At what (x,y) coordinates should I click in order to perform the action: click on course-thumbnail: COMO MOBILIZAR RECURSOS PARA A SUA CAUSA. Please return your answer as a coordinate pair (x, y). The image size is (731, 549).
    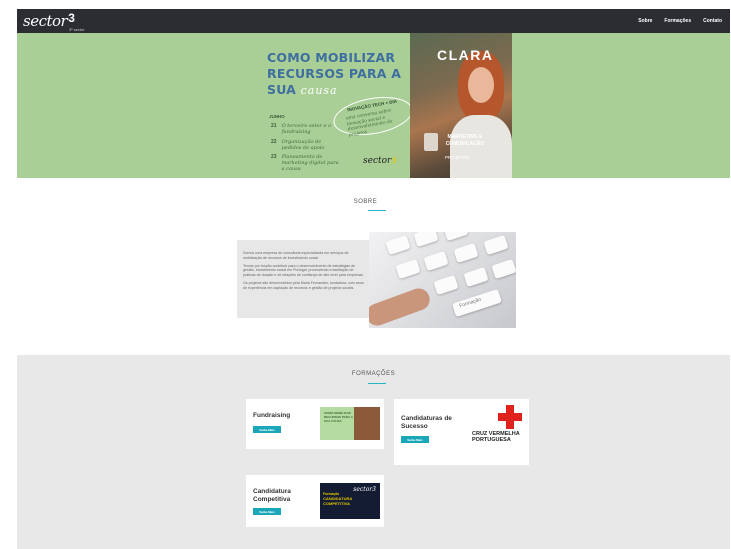
    Looking at the image, I should click on (350, 423).